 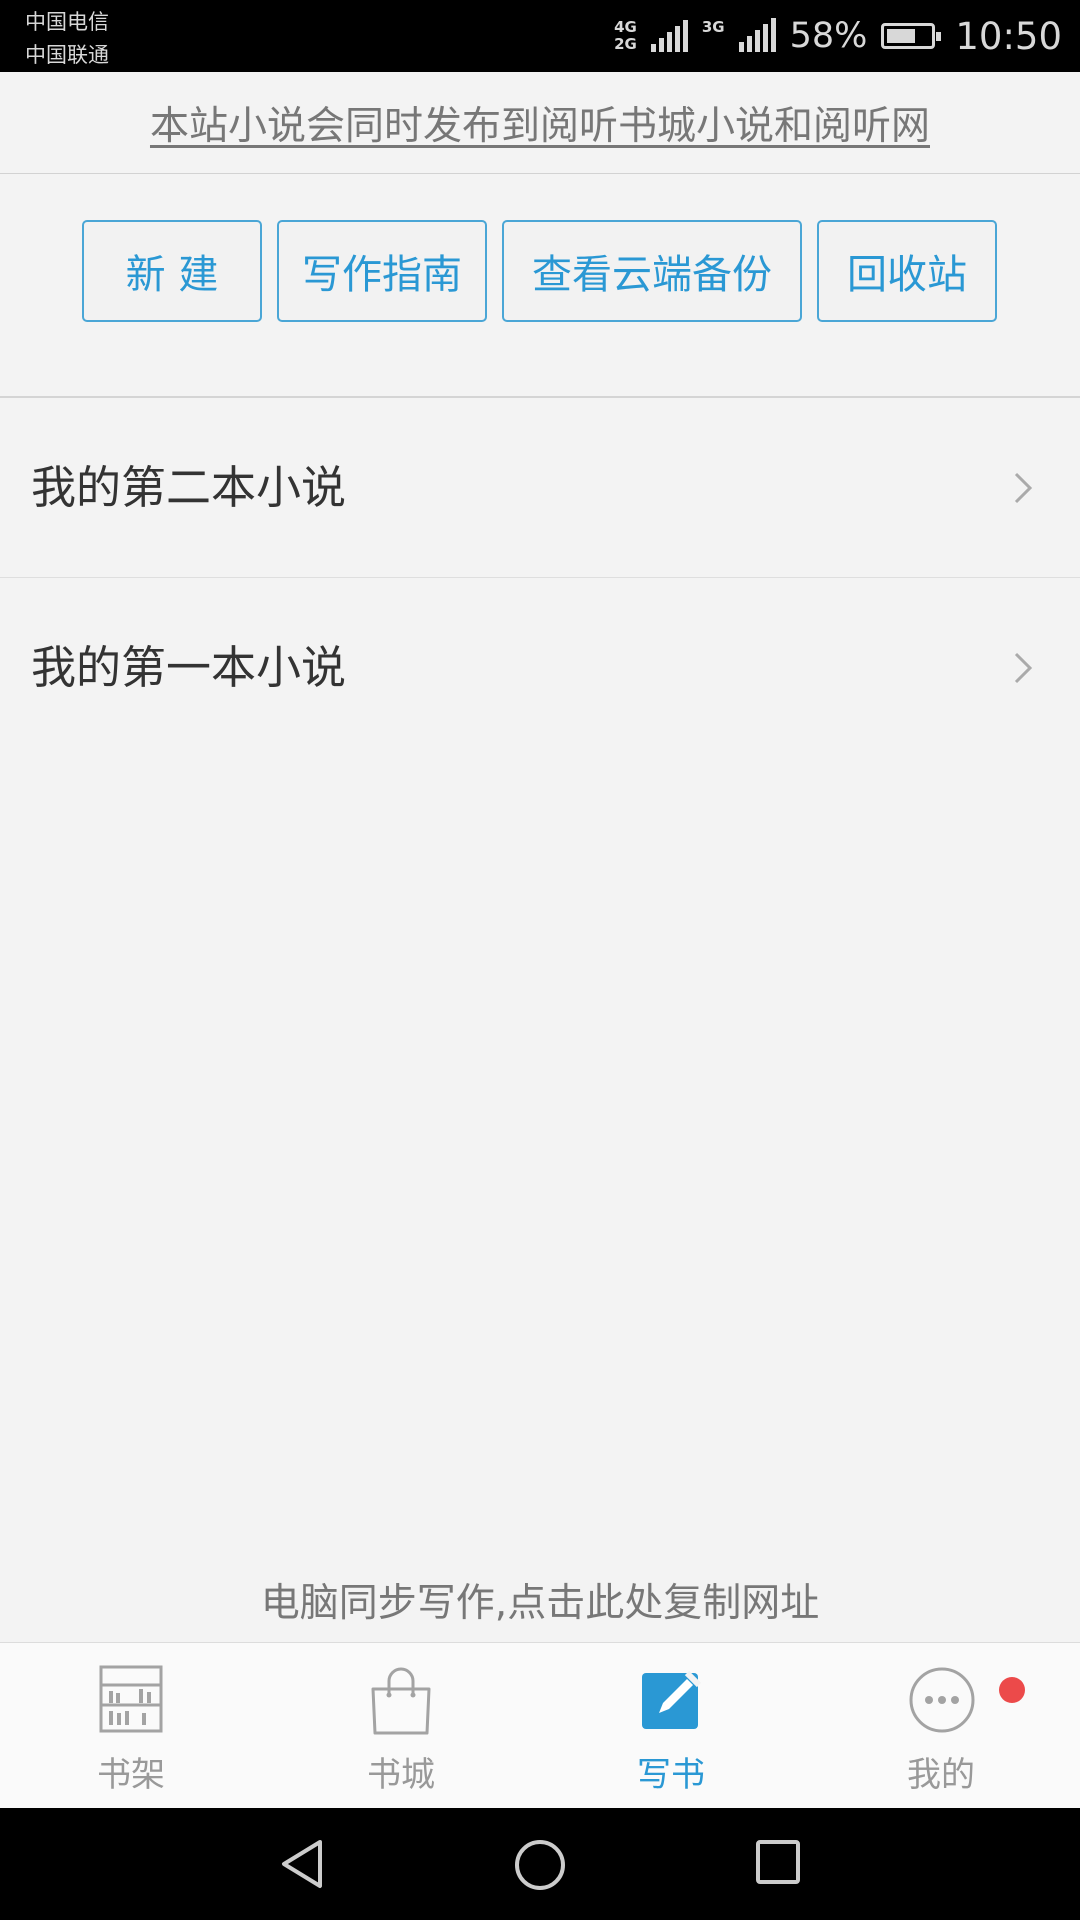 What do you see at coordinates (172, 271) in the screenshot?
I see `new-button: 新 建` at bounding box center [172, 271].